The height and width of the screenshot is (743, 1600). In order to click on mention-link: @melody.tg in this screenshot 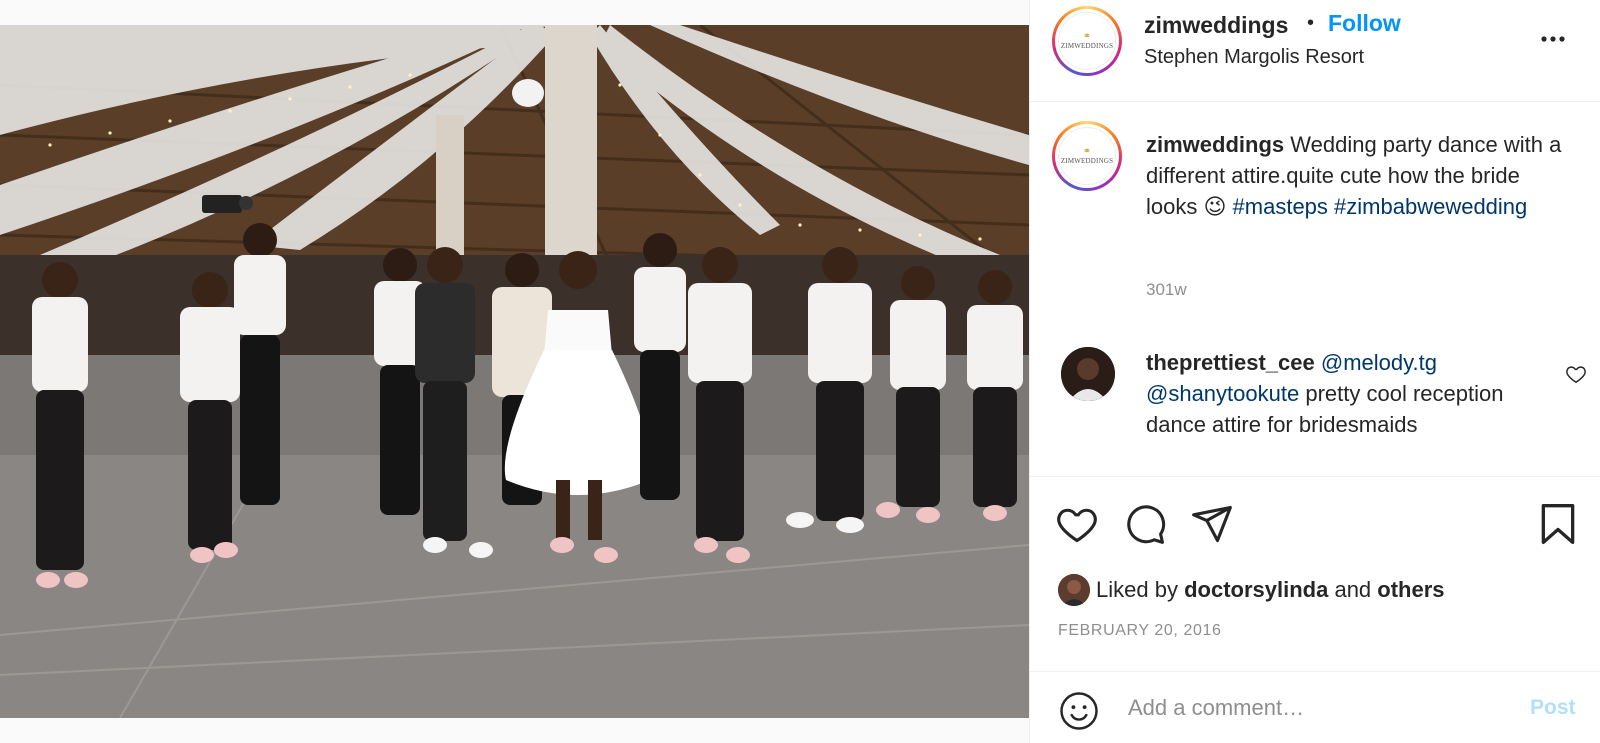, I will do `click(1379, 362)`.